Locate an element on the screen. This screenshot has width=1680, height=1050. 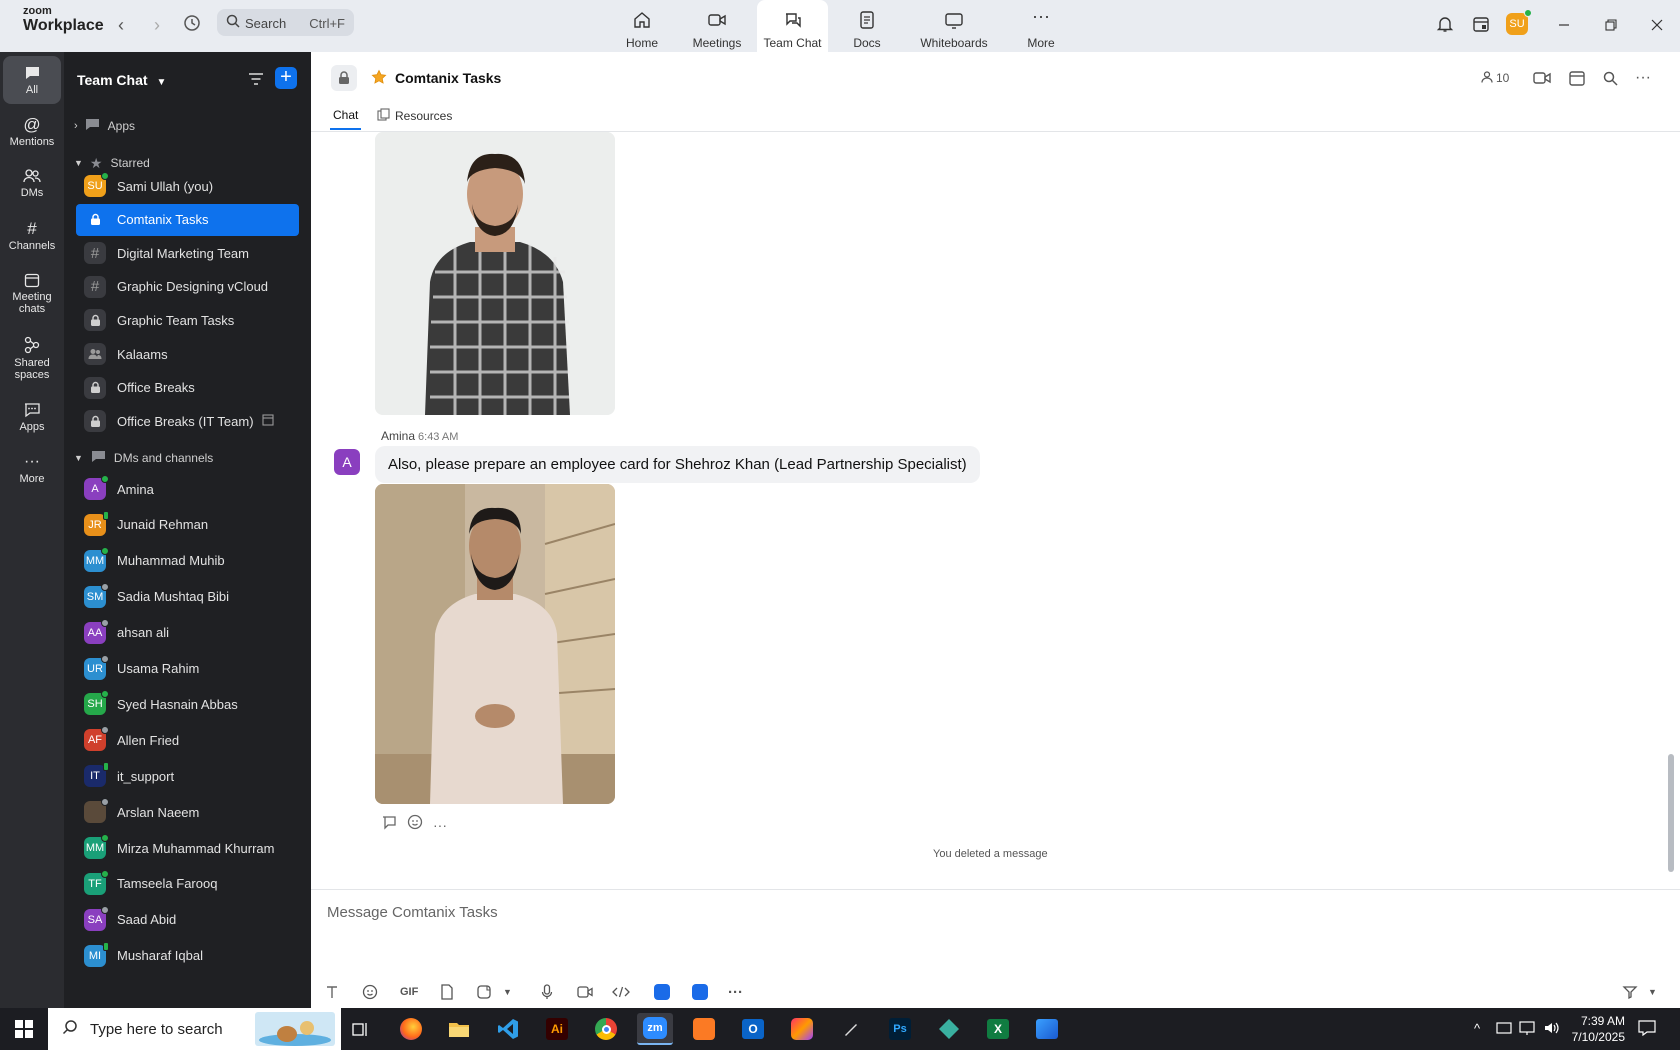
section-dms: ▼ DMs and channels is located at coordinates (143, 458).